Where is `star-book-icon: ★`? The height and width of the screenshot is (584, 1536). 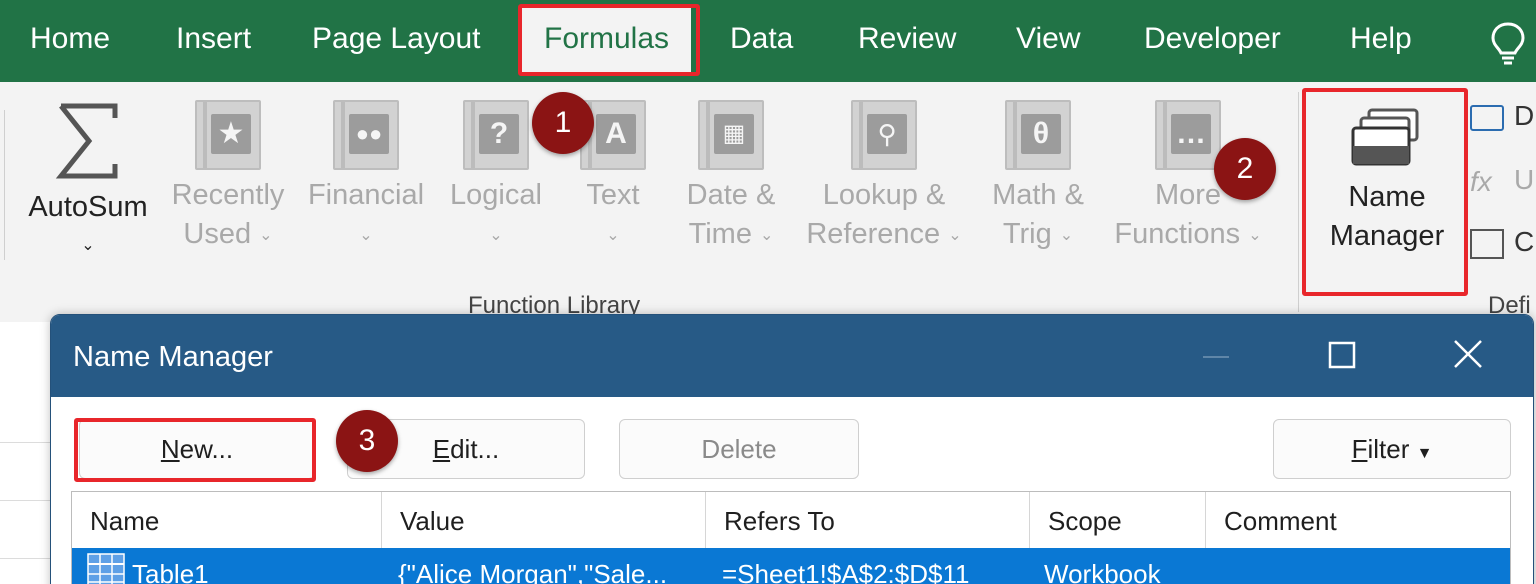 star-book-icon: ★ is located at coordinates (228, 135).